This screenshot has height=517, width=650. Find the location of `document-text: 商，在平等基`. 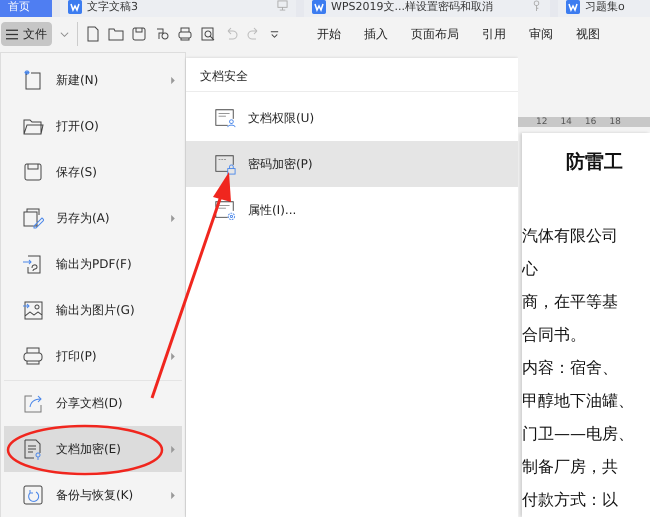

document-text: 商，在平等基 is located at coordinates (570, 302).